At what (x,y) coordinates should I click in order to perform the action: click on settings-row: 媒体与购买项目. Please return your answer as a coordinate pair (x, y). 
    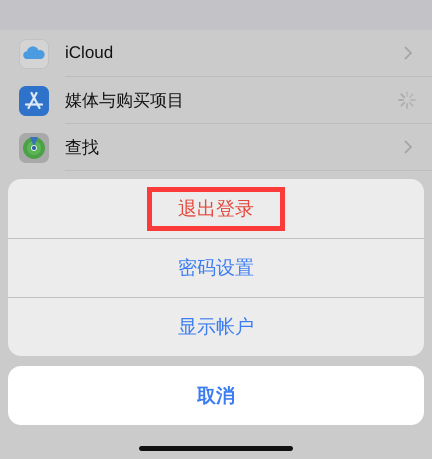
    Looking at the image, I should click on (216, 100).